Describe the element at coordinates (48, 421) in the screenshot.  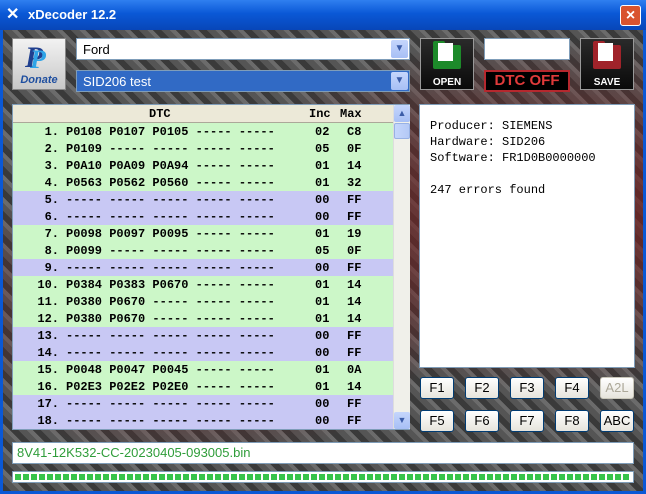
I see `row-number: 18.` at that location.